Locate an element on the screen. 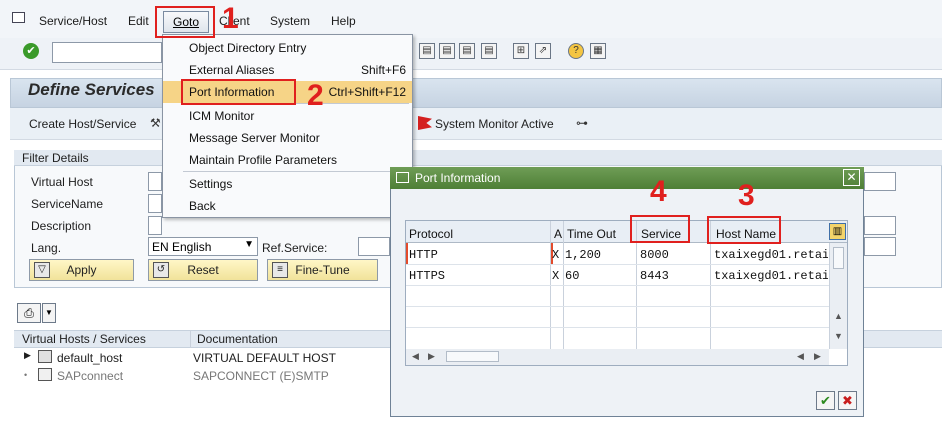 This screenshot has width=942, height=424. lang-select-value: EN English is located at coordinates (182, 247).